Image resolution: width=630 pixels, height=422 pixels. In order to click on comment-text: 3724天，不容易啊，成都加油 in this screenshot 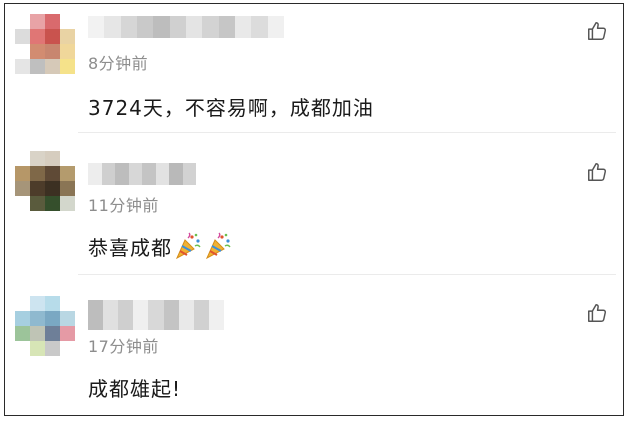, I will do `click(231, 108)`.